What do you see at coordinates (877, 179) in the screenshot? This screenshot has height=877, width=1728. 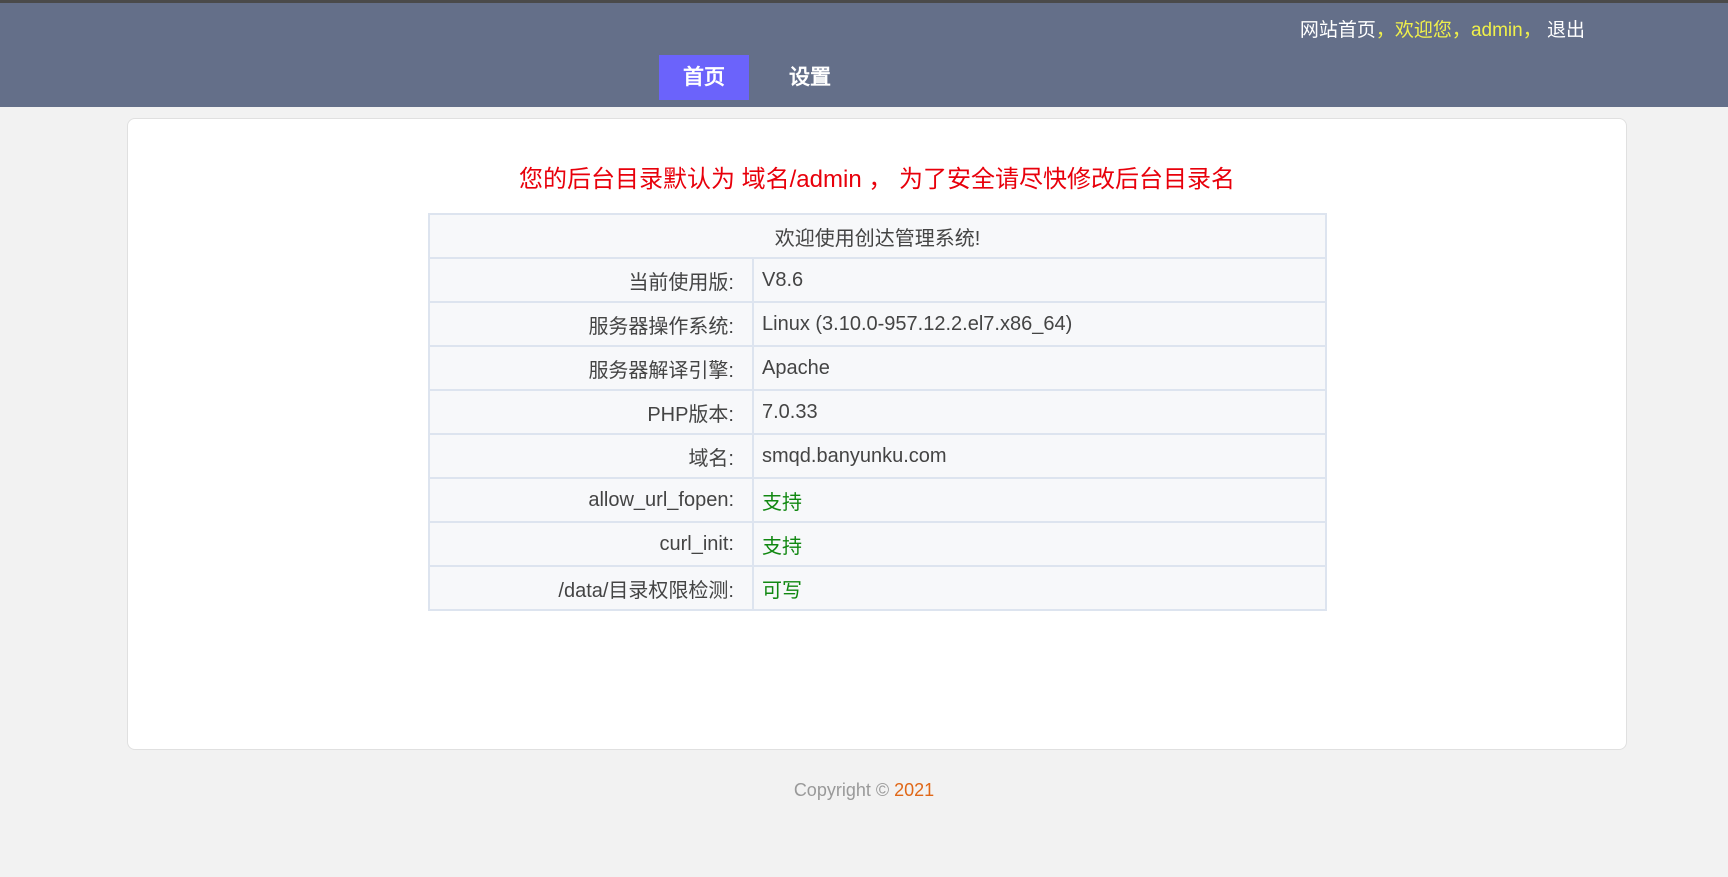 I see `security-warning: 您的后台目录默认为 域名/admin ， 为了安全请尽快修改后台目录名` at bounding box center [877, 179].